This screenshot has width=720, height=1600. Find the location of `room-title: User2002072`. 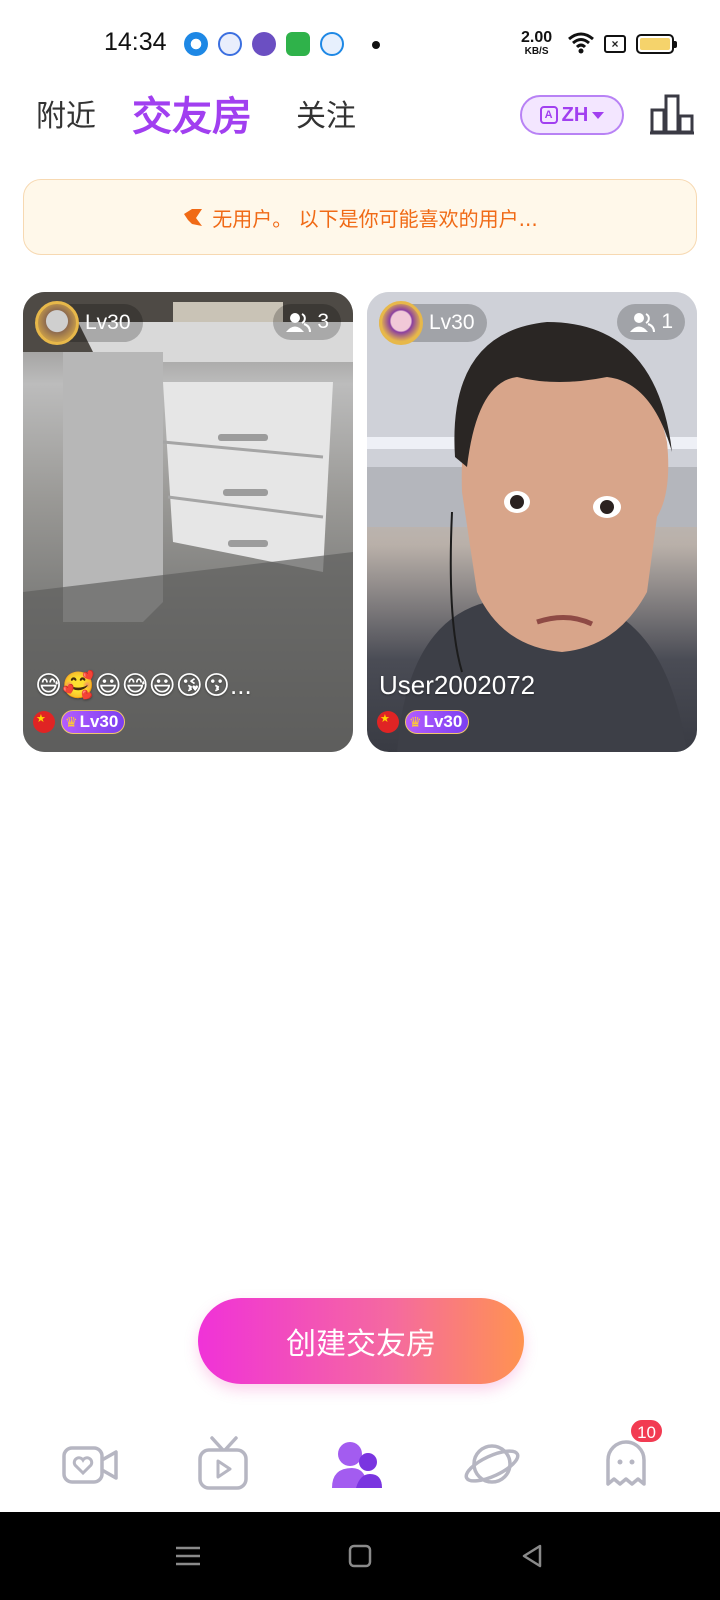

room-title: User2002072 is located at coordinates (457, 685).